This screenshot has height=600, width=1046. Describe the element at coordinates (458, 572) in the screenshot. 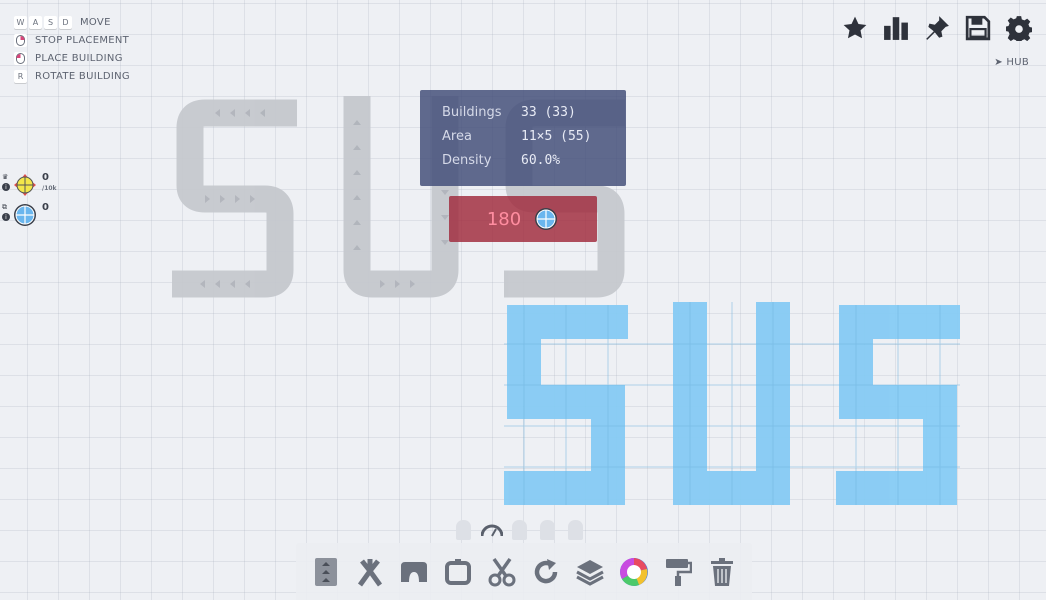

I see `extractor-tool-icon` at that location.